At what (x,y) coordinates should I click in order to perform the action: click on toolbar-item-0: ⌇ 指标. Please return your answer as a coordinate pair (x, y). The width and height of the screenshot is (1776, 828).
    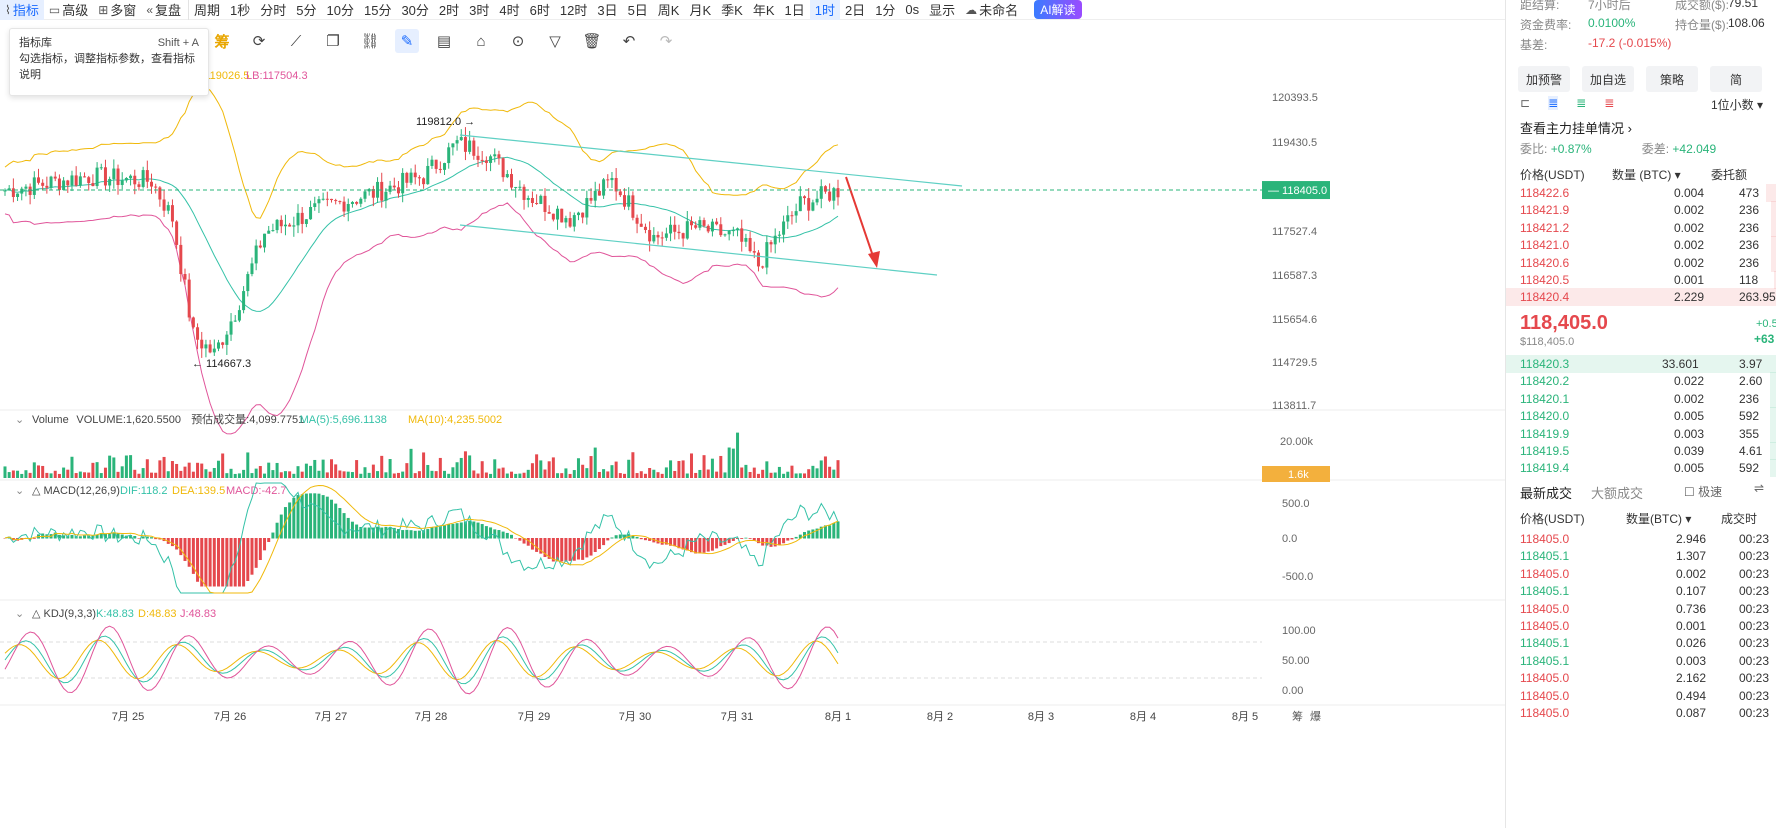
    Looking at the image, I should click on (22, 10).